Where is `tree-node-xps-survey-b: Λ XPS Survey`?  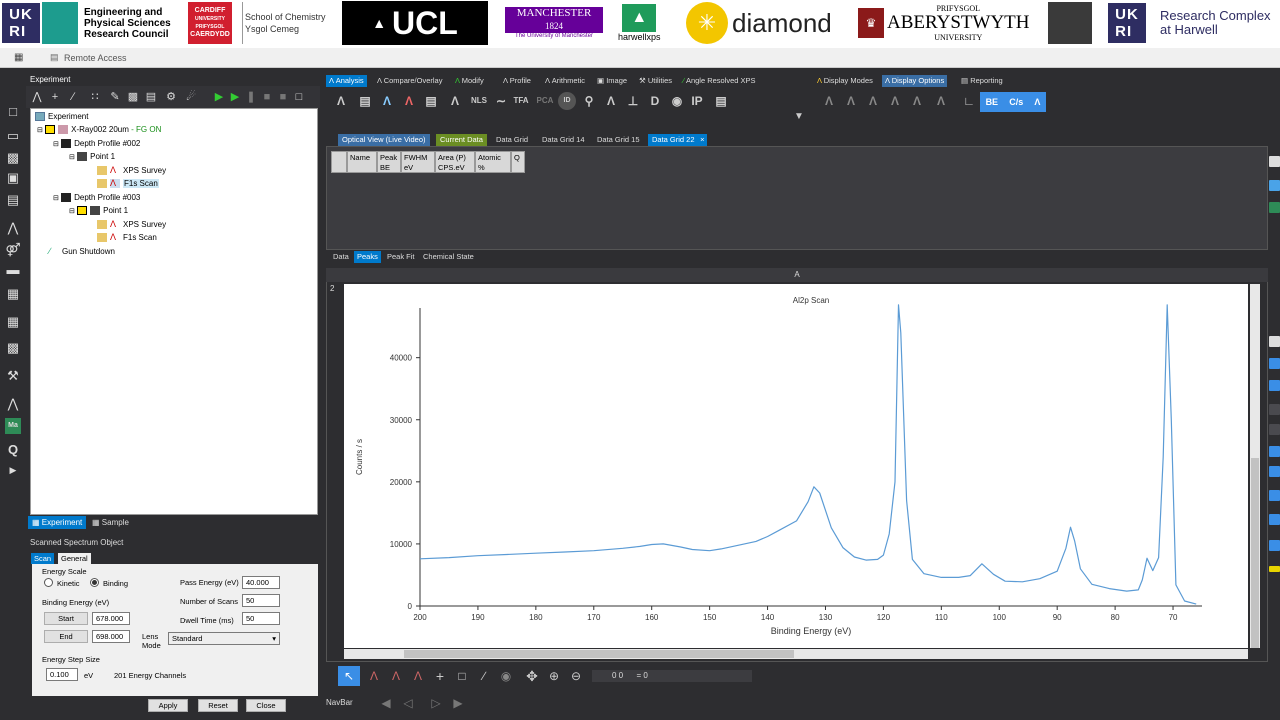 tree-node-xps-survey-b: Λ XPS Survey is located at coordinates (131, 224).